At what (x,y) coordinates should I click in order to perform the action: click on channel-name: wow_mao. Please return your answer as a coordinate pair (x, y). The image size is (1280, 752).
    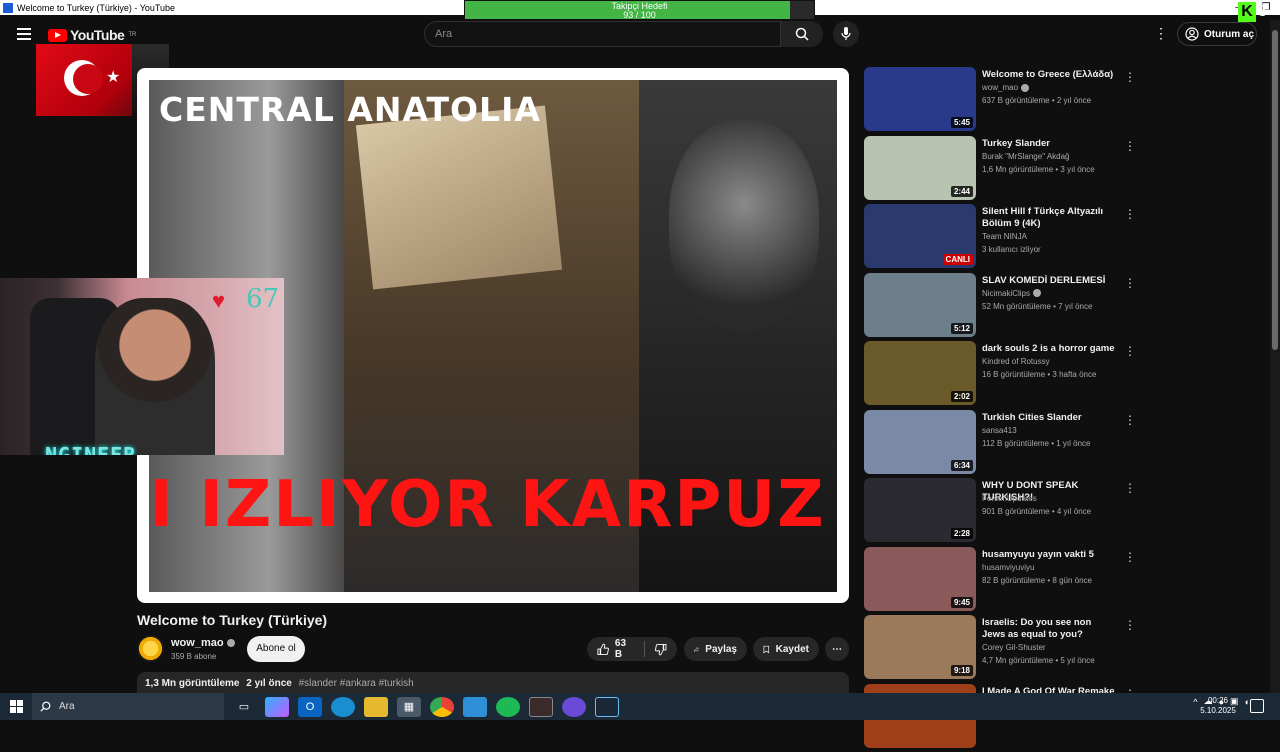
    Looking at the image, I should click on (203, 643).